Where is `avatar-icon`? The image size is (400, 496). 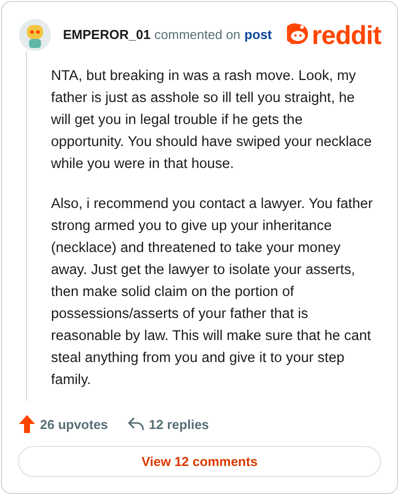 avatar-icon is located at coordinates (35, 35).